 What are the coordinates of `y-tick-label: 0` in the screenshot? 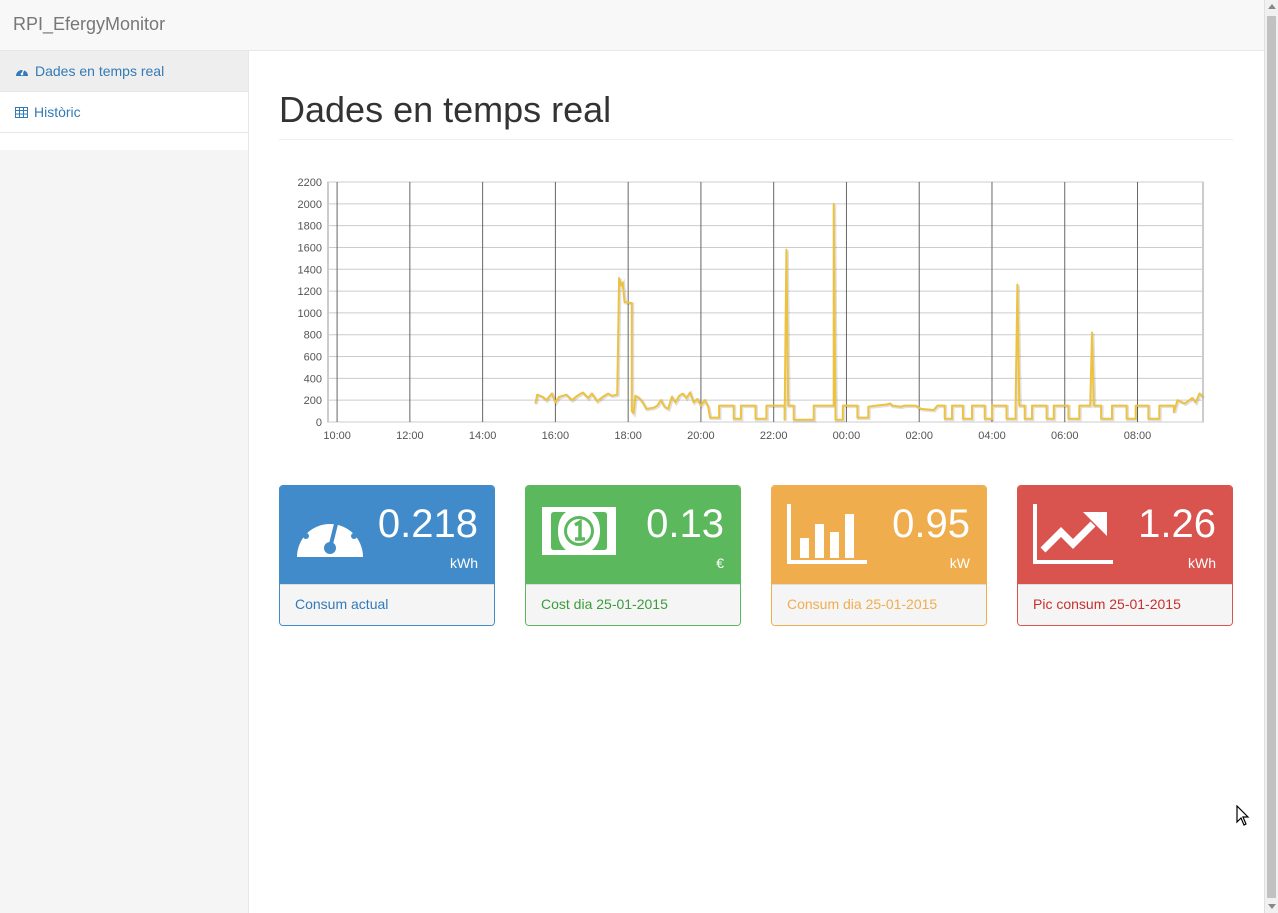 It's located at (319, 423).